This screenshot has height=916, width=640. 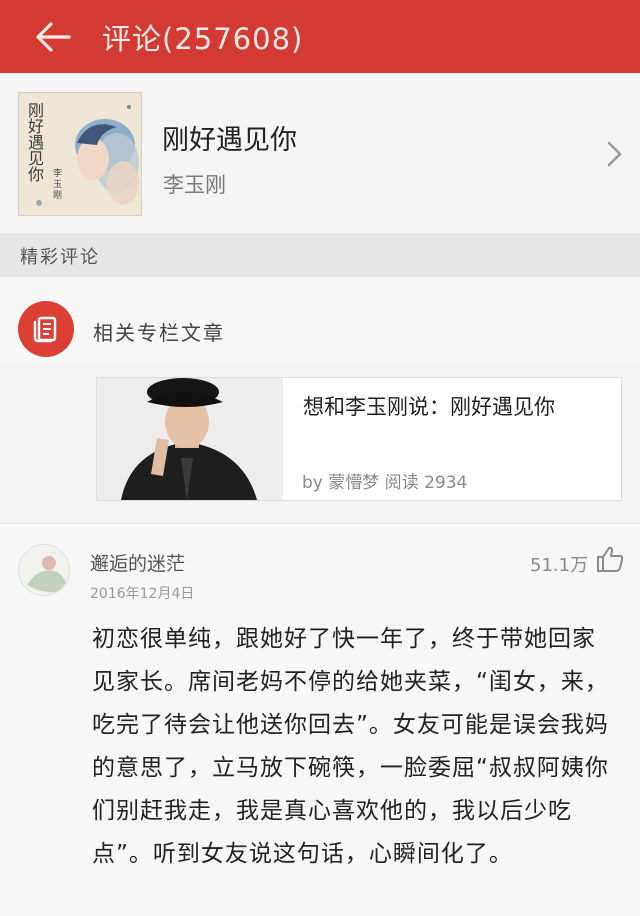 What do you see at coordinates (58, 185) in the screenshot?
I see `cover-artist-text: 李玉刚` at bounding box center [58, 185].